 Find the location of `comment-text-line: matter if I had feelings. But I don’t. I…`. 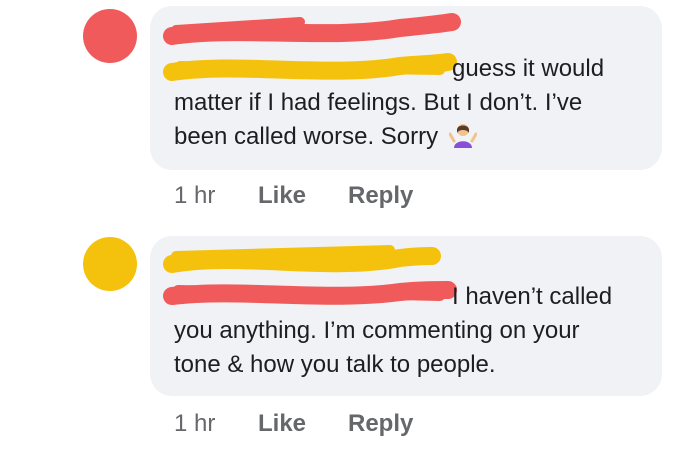

comment-text-line: matter if I had feelings. But I don’t. I… is located at coordinates (378, 102).